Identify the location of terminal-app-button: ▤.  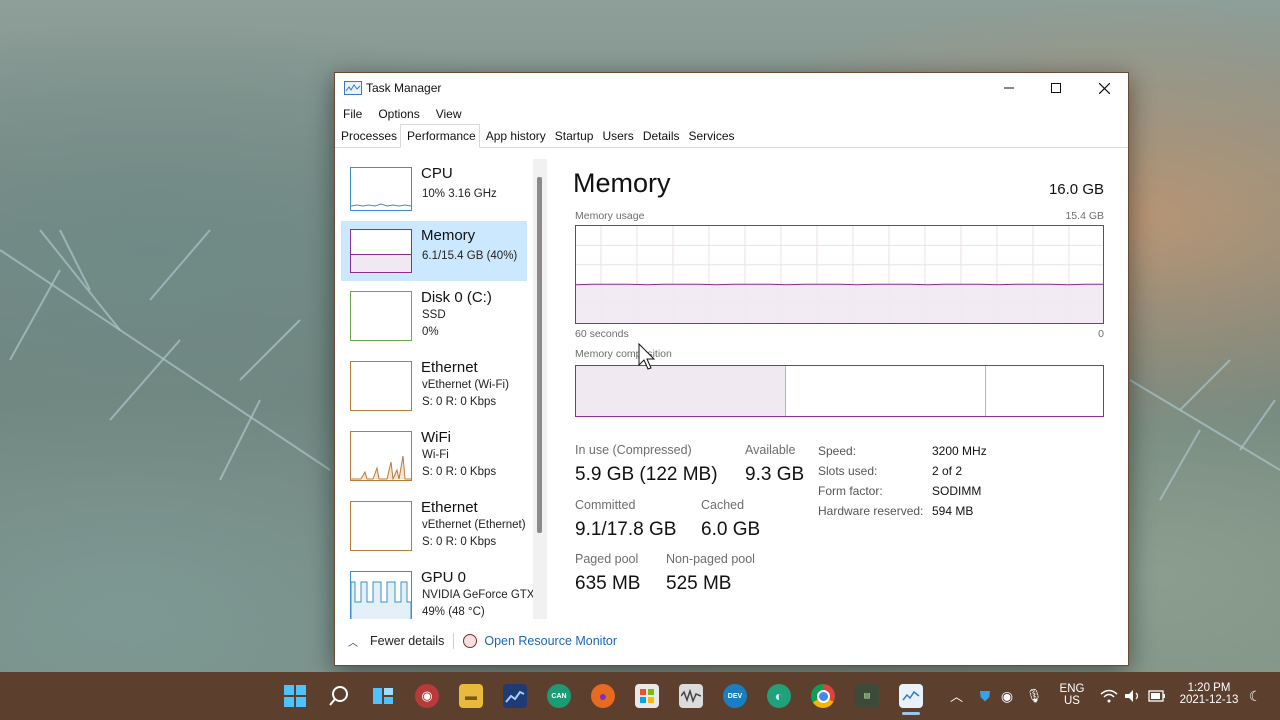
(867, 696).